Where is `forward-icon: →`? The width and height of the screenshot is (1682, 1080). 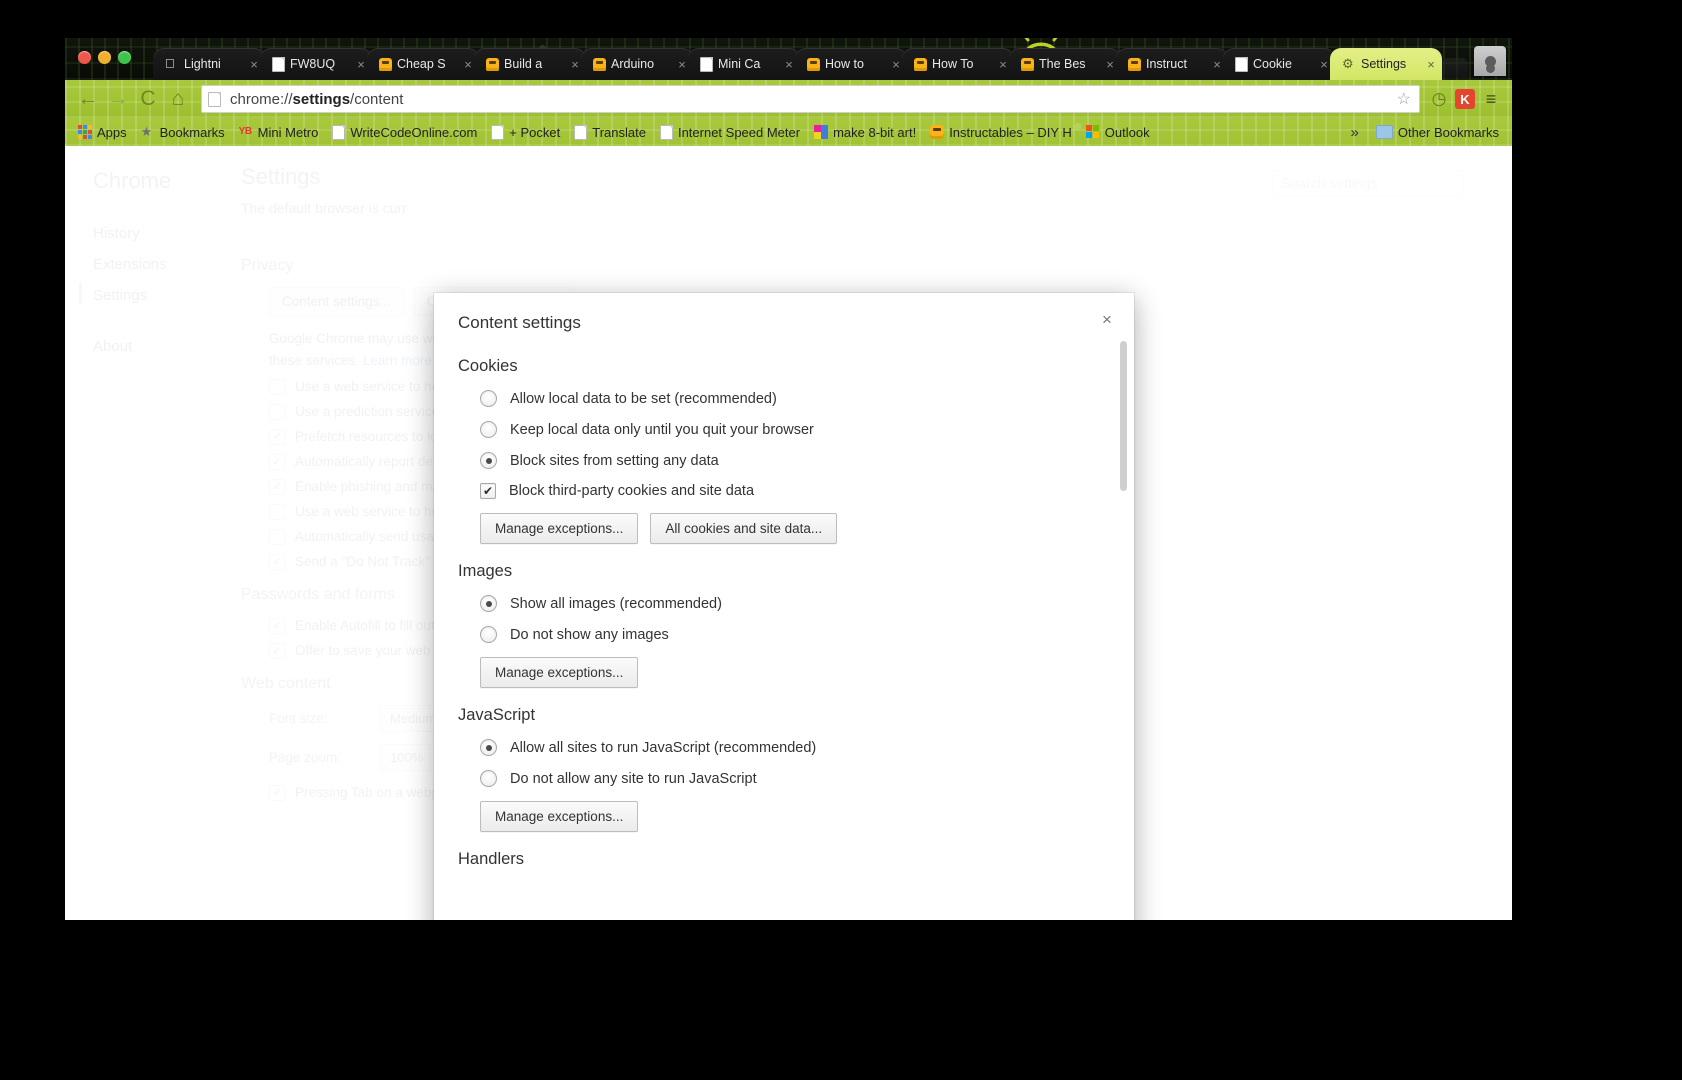 forward-icon: → is located at coordinates (118, 99).